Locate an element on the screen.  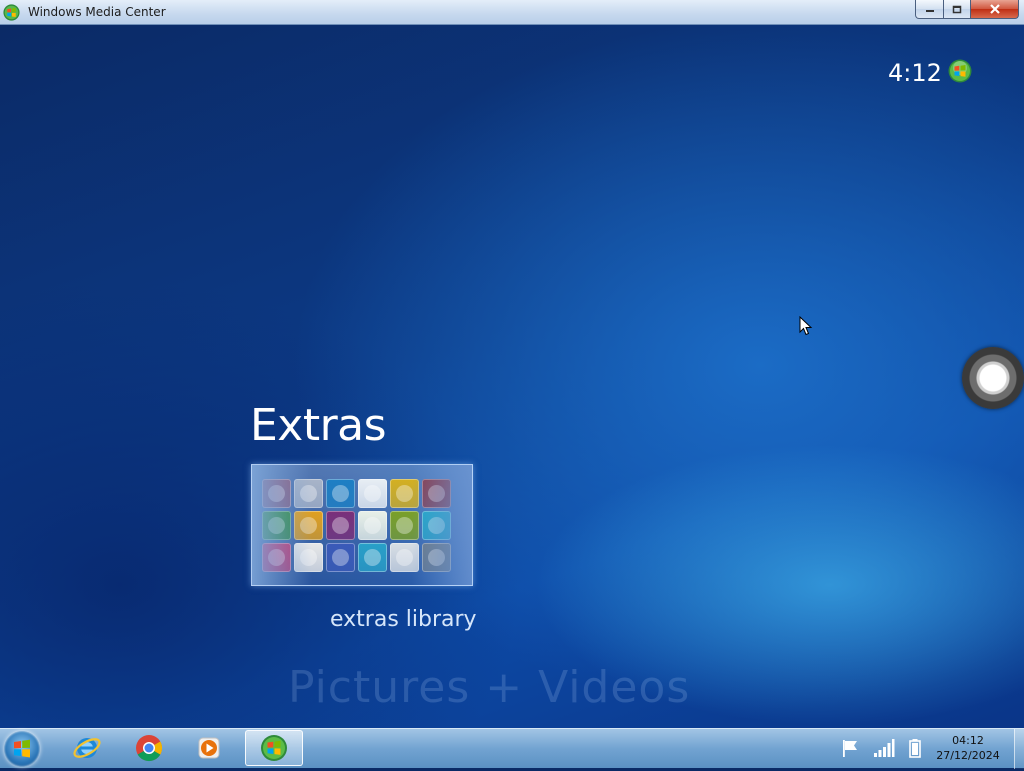
window-controls is located at coordinates (967, 10).